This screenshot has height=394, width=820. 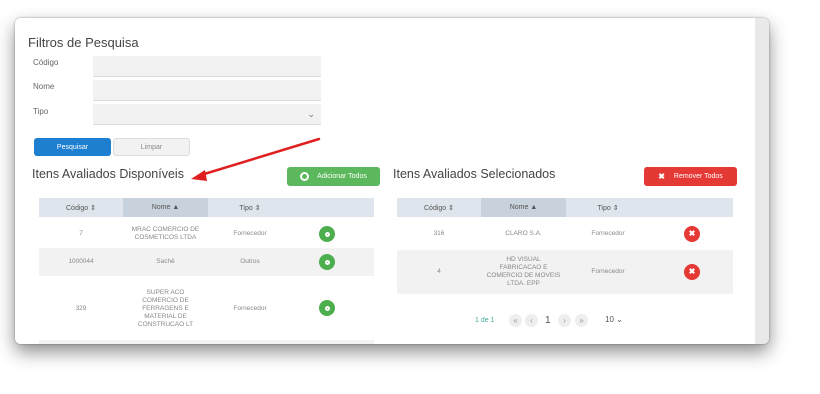 What do you see at coordinates (260, 157) in the screenshot?
I see `arrow-line` at bounding box center [260, 157].